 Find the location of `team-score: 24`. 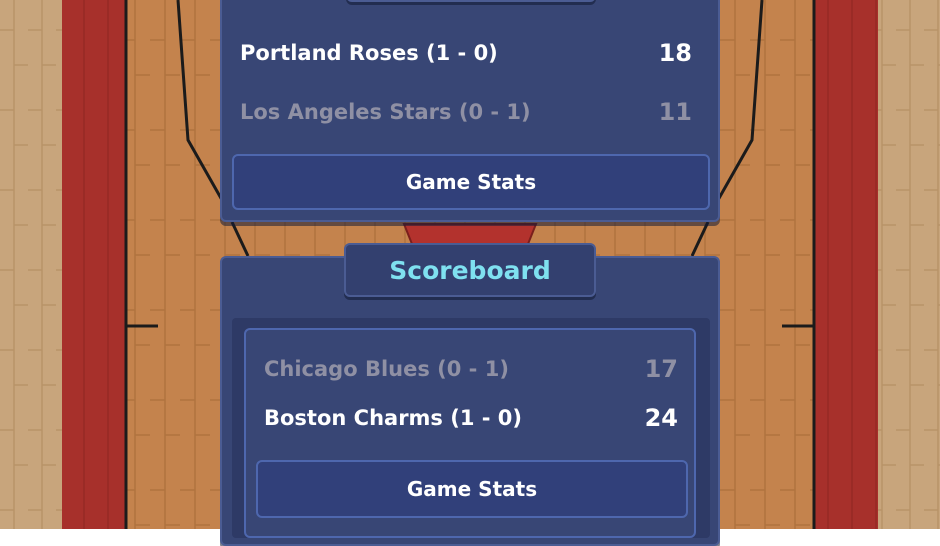

team-score: 24 is located at coordinates (661, 418).